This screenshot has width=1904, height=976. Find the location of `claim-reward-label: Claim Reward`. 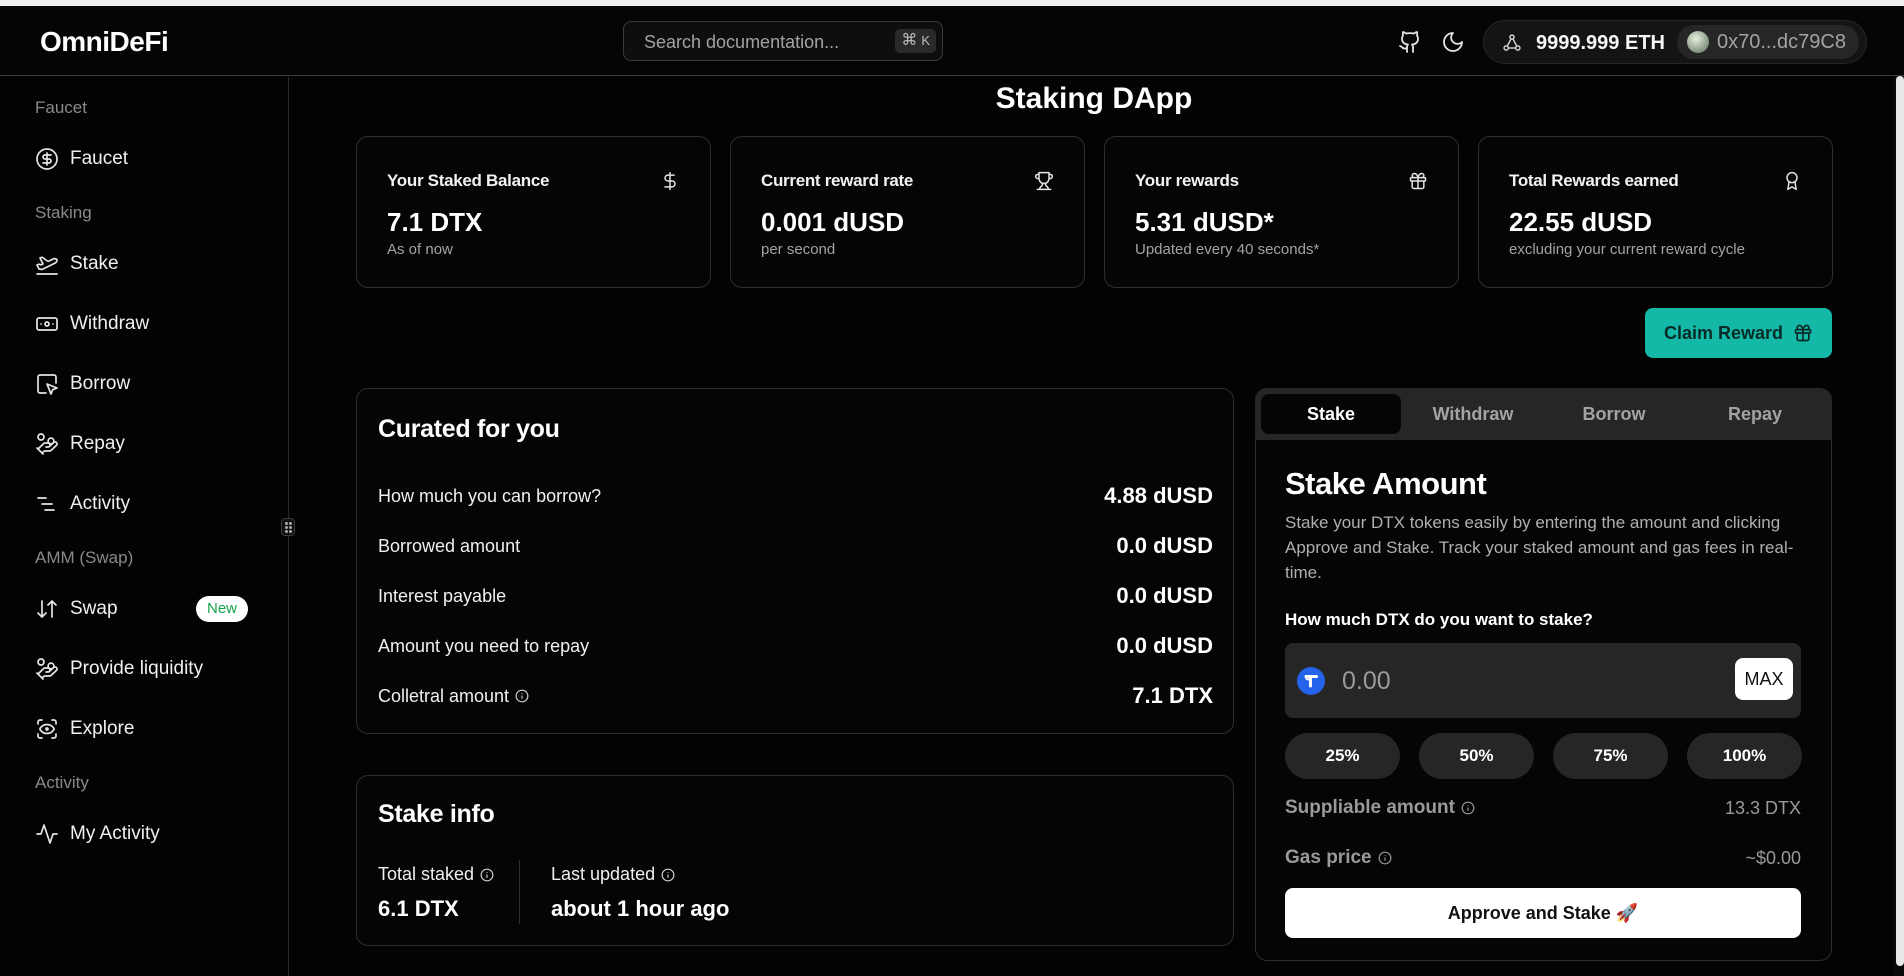

claim-reward-label: Claim Reward is located at coordinates (1723, 332).